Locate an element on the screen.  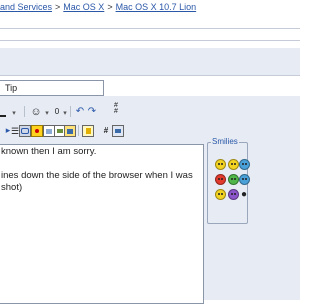
purple-face-smiley-icon is located at coordinates (233, 194).